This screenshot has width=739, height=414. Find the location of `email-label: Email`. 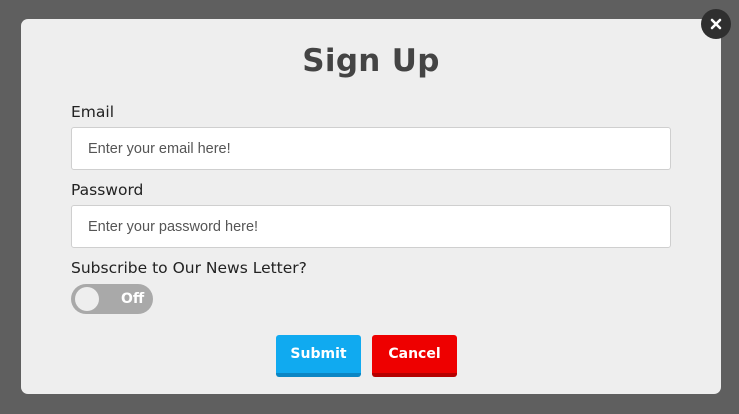

email-label: Email is located at coordinates (93, 112).